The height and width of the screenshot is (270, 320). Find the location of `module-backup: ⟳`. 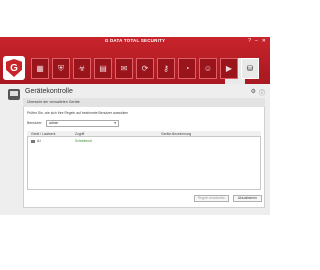

module-backup: ⟳ is located at coordinates (145, 68).